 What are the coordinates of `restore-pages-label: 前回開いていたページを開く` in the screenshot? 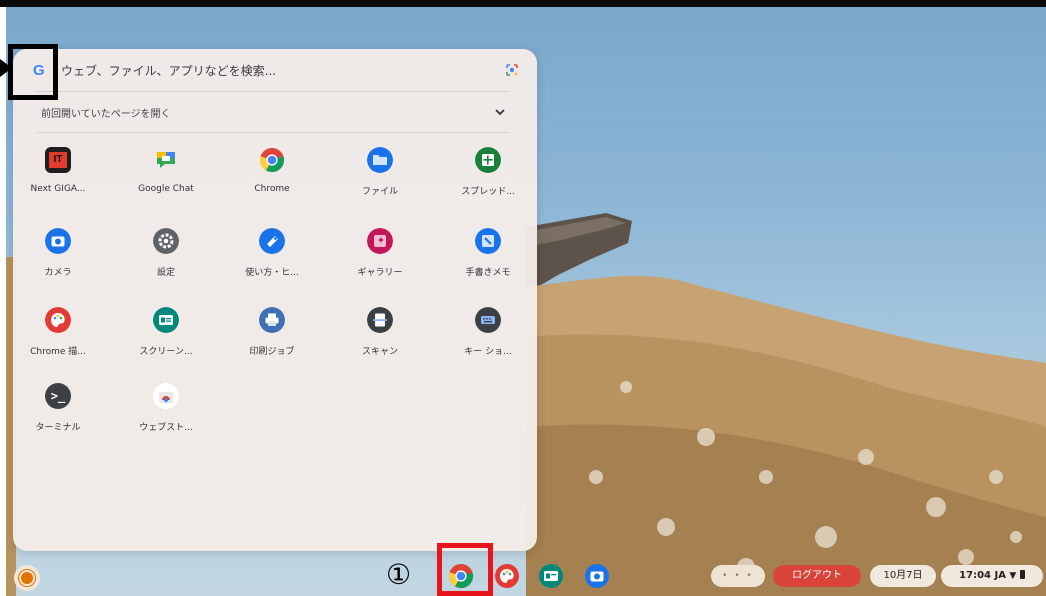 It's located at (106, 114).